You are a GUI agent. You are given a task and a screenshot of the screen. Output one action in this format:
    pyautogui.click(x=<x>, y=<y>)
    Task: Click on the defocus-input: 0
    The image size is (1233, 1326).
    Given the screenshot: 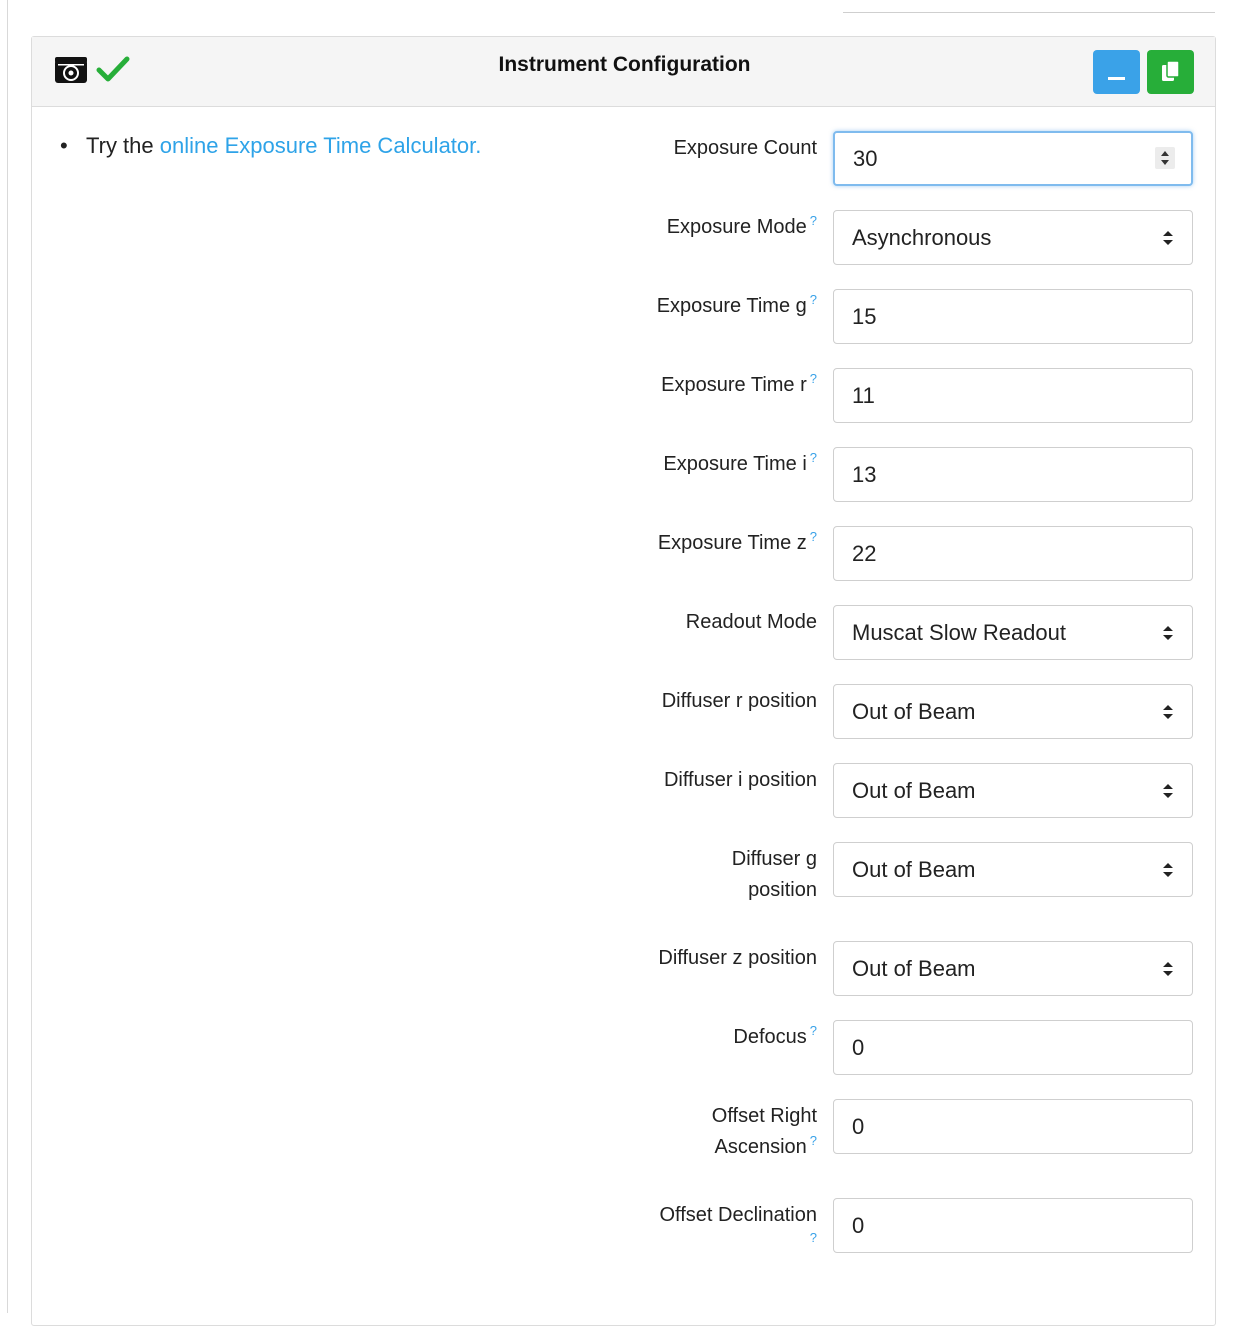 What is the action you would take?
    pyautogui.click(x=1013, y=1047)
    